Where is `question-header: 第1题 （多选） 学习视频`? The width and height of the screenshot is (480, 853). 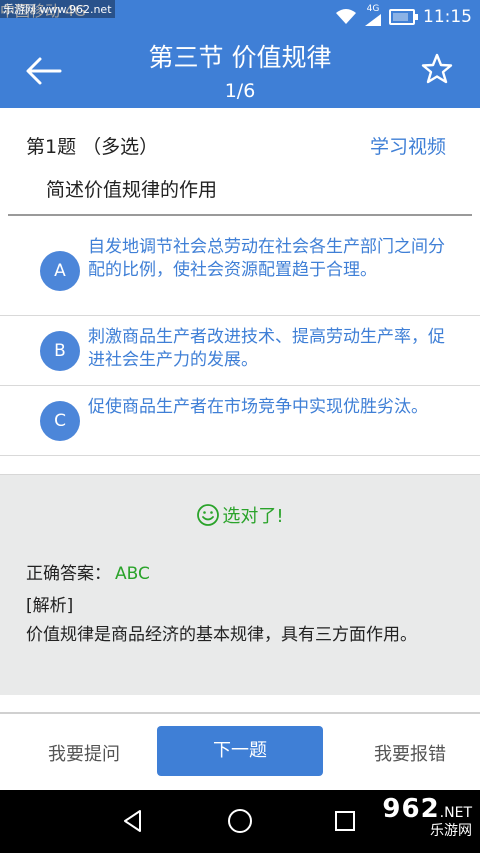 question-header: 第1题 （多选） 学习视频 is located at coordinates (240, 144).